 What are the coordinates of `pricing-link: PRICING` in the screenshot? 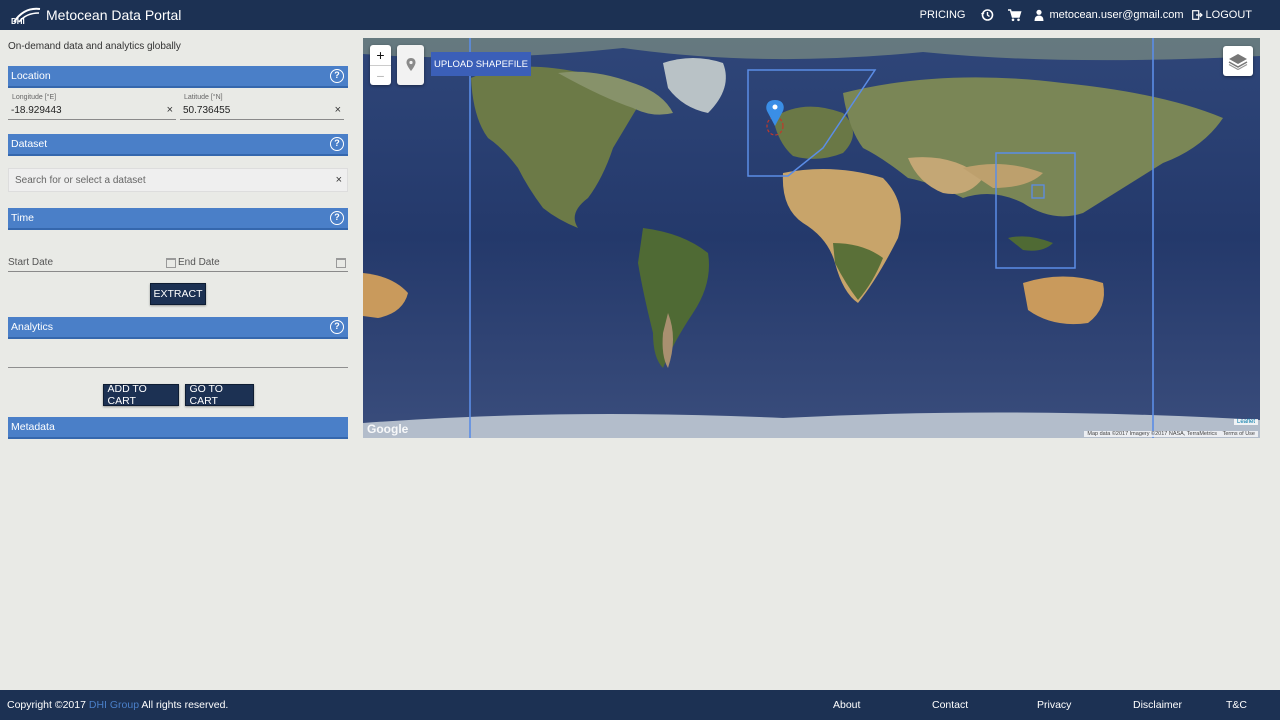 It's located at (943, 15).